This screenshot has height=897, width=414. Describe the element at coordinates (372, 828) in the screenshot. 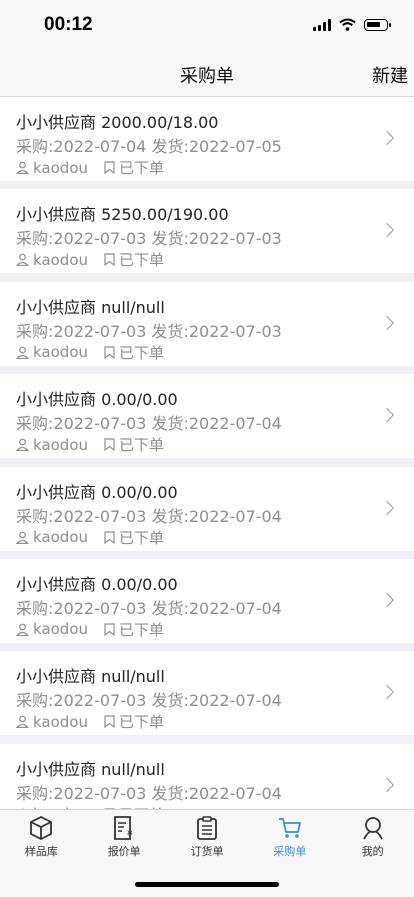

I see `profile-icon` at that location.